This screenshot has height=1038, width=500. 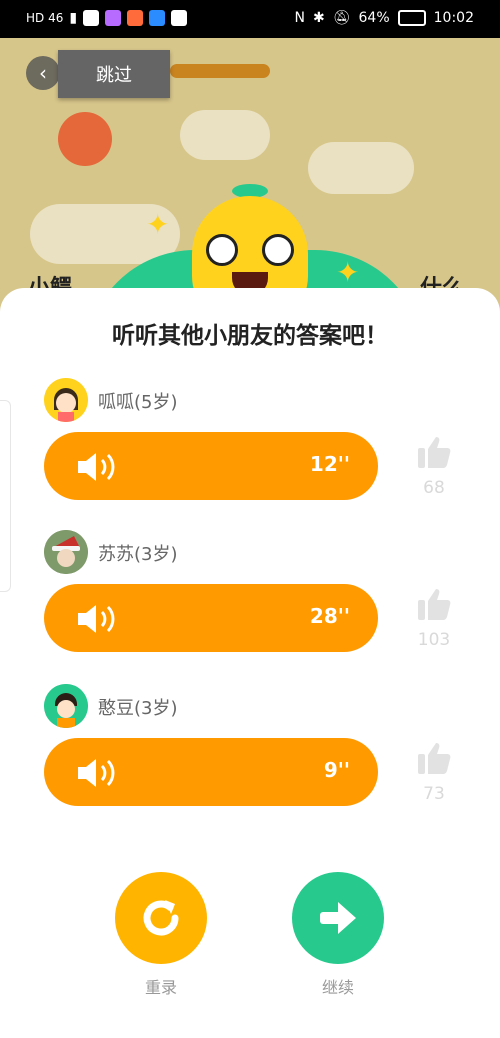 What do you see at coordinates (211, 618) in the screenshot?
I see `play-audio-button: 28''` at bounding box center [211, 618].